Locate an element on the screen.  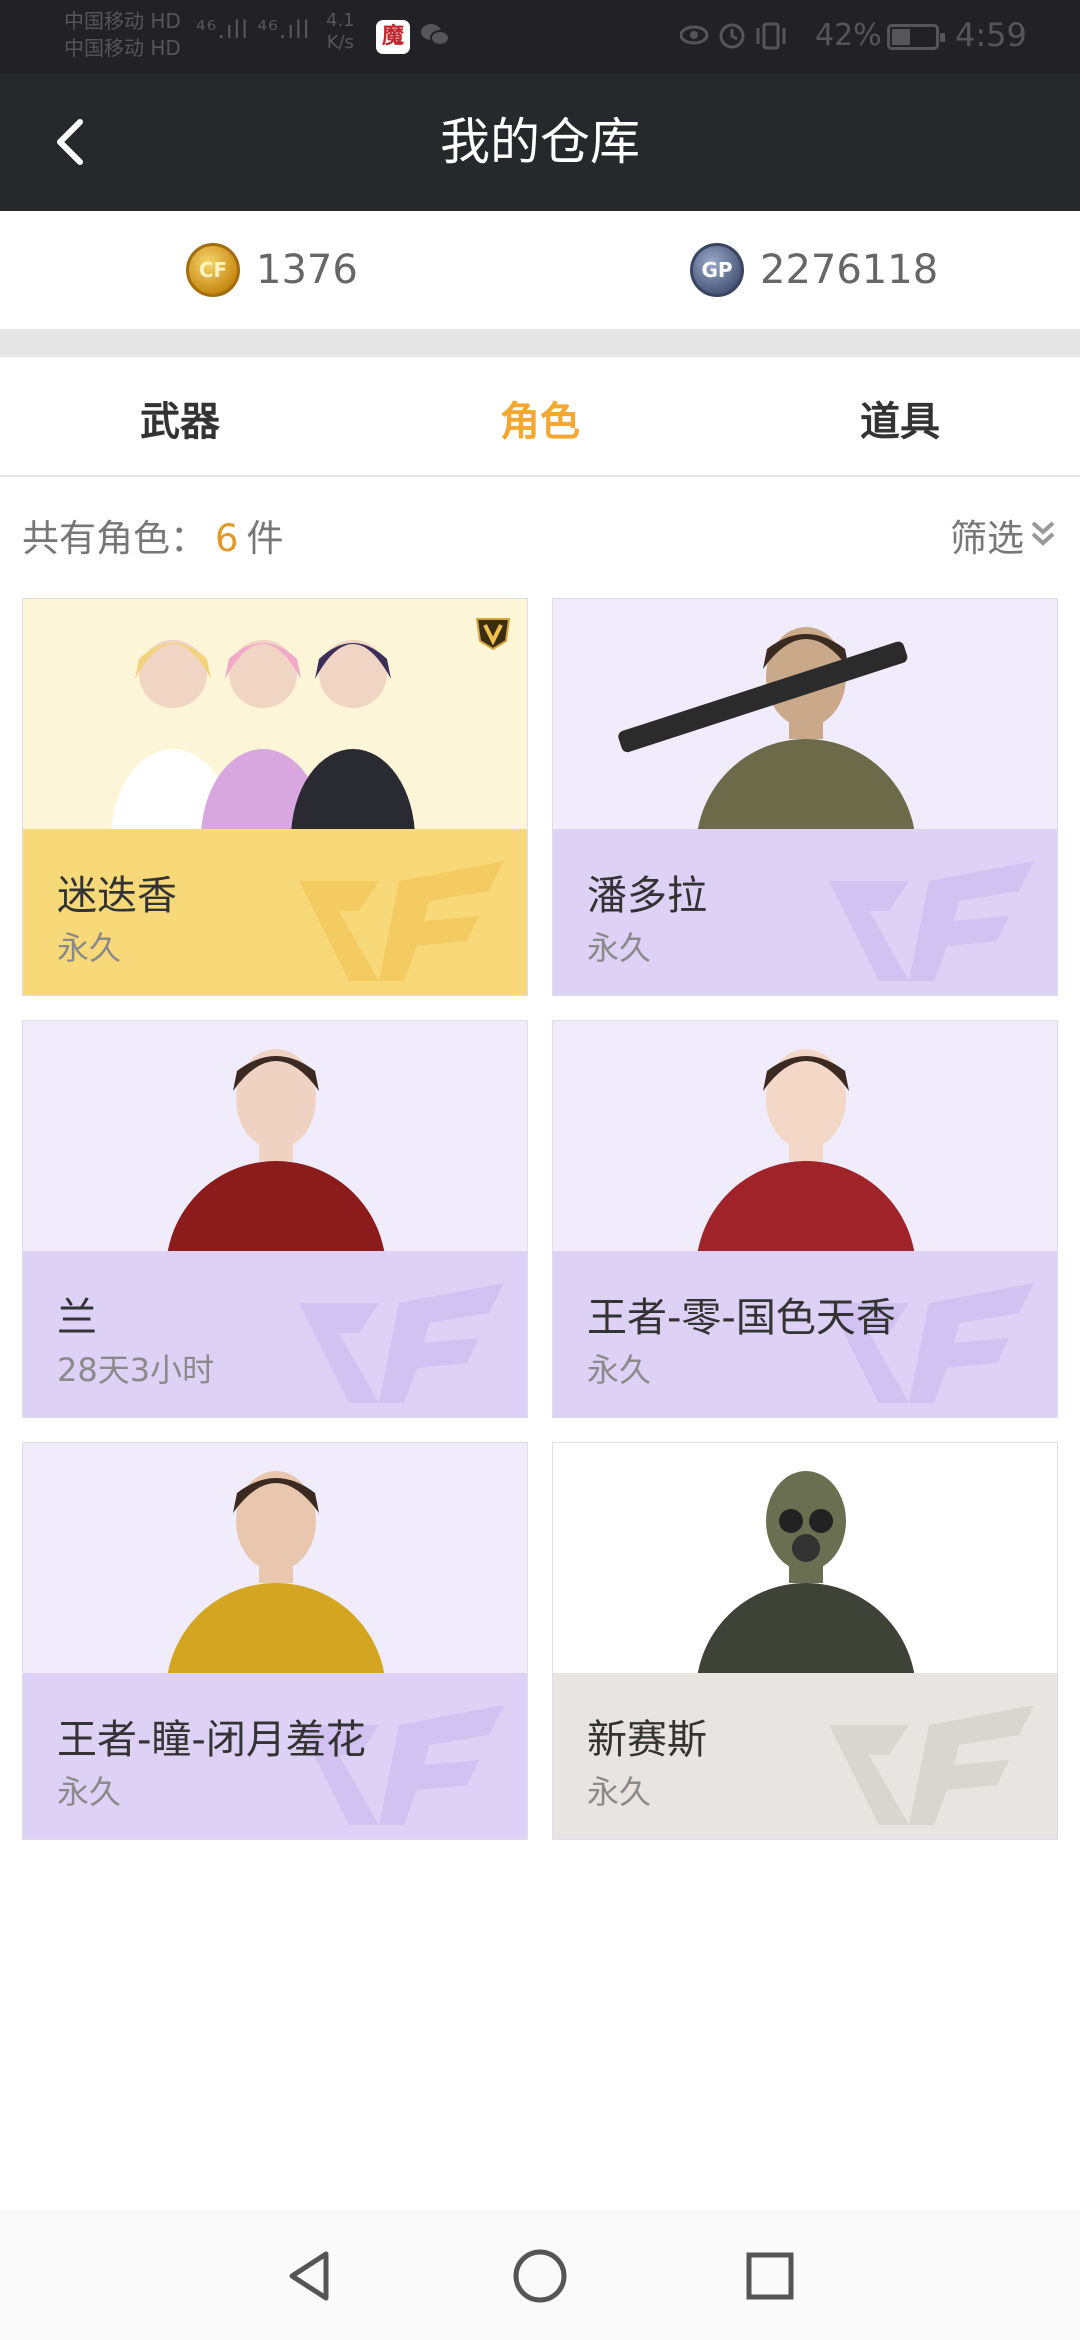
network-speed: 4.1 K/s is located at coordinates (340, 32).